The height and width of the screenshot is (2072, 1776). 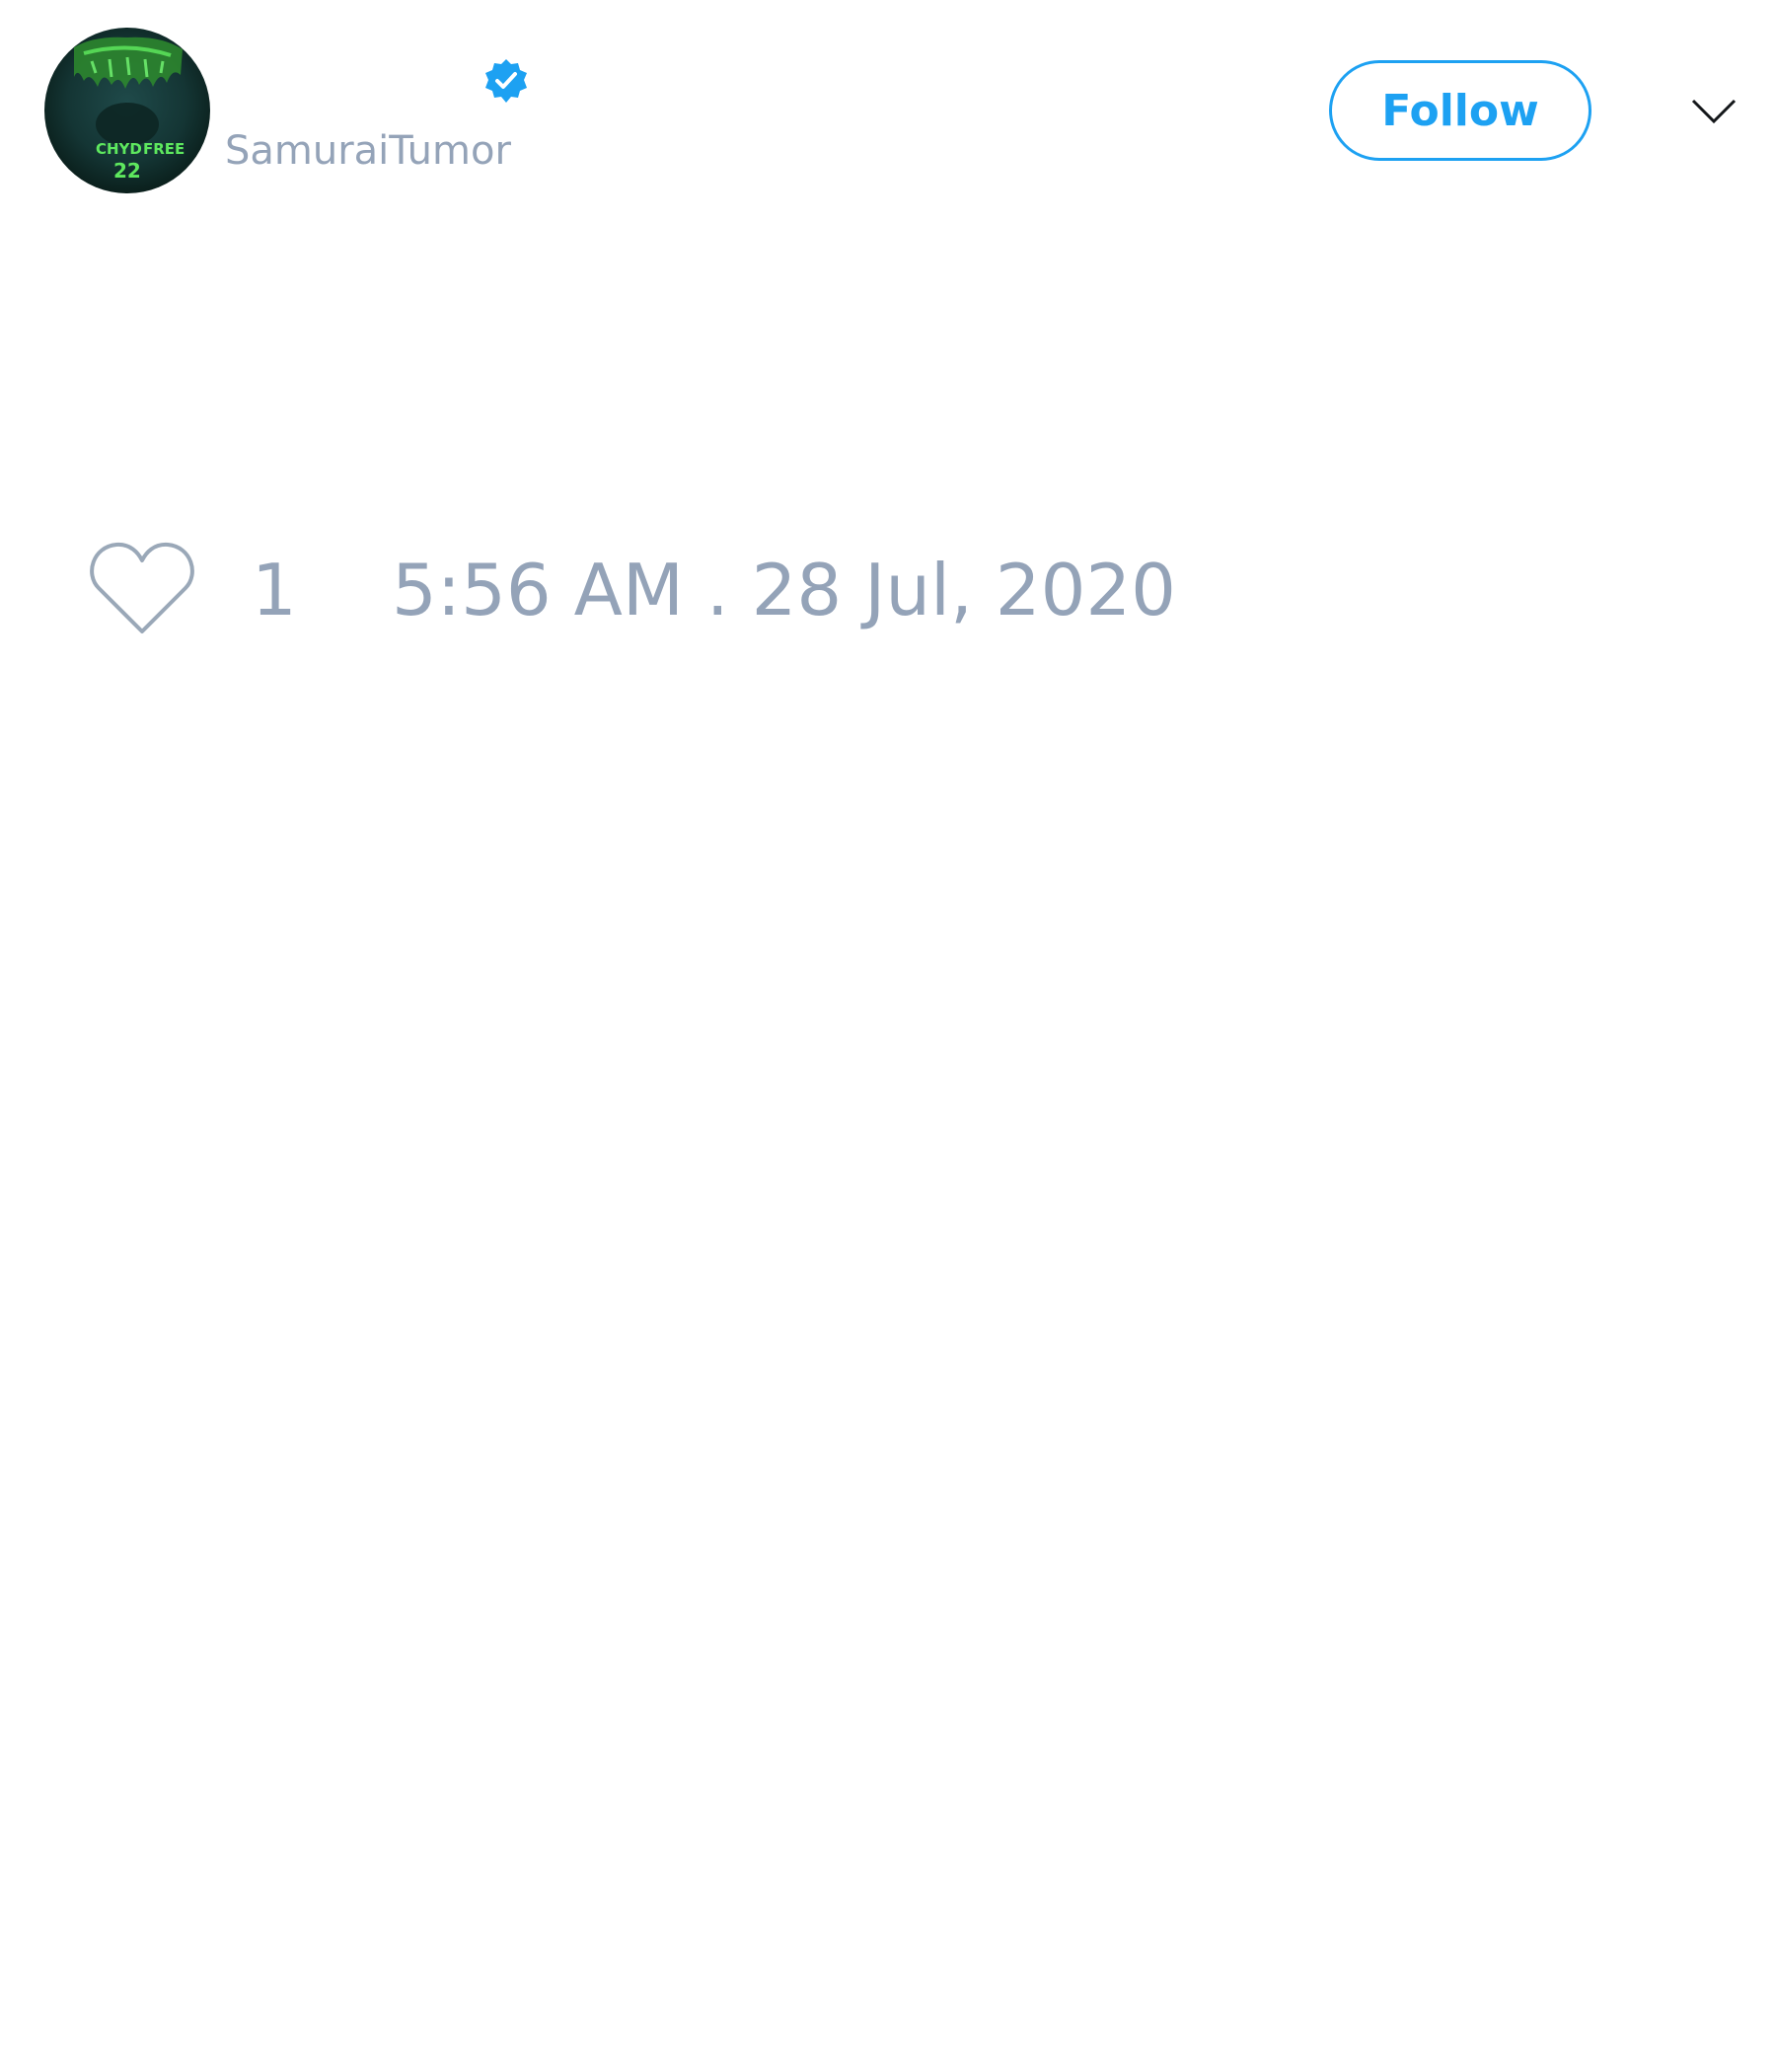 I want to click on avatar-text-2: FREE, so click(x=164, y=149).